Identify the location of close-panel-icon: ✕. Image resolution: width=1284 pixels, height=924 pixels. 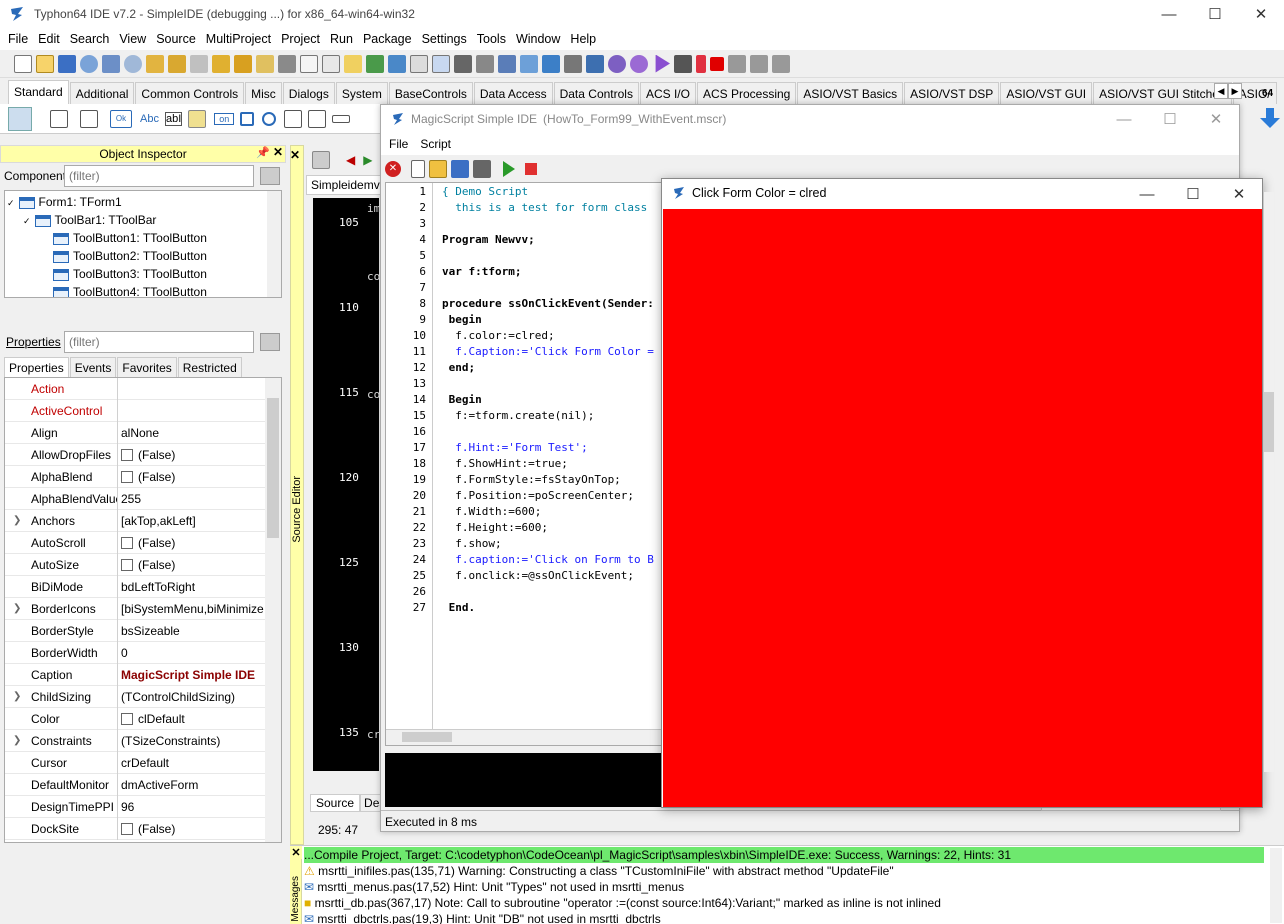
(278, 152).